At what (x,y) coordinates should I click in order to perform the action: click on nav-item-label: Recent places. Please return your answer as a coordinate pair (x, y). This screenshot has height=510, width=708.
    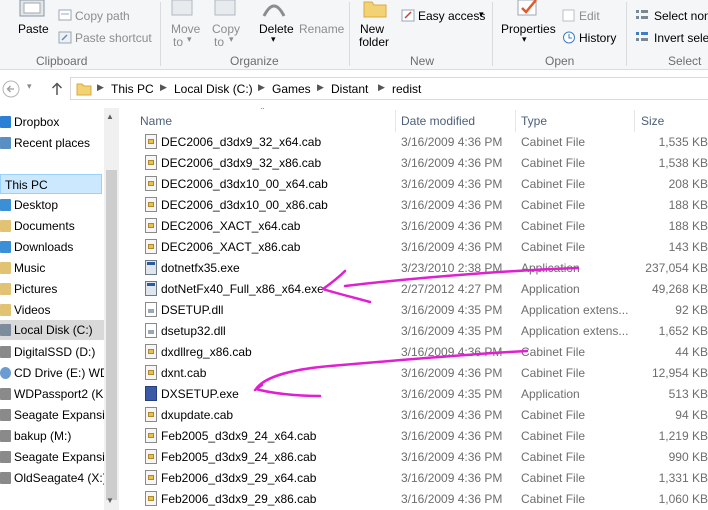
    Looking at the image, I should click on (52, 143).